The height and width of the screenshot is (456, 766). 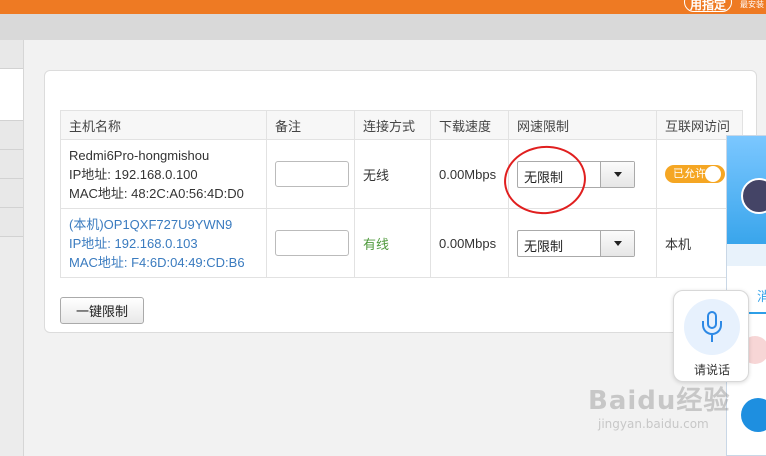 I want to click on host-name: Redmi6Pro-hongmishou, so click(x=139, y=155).